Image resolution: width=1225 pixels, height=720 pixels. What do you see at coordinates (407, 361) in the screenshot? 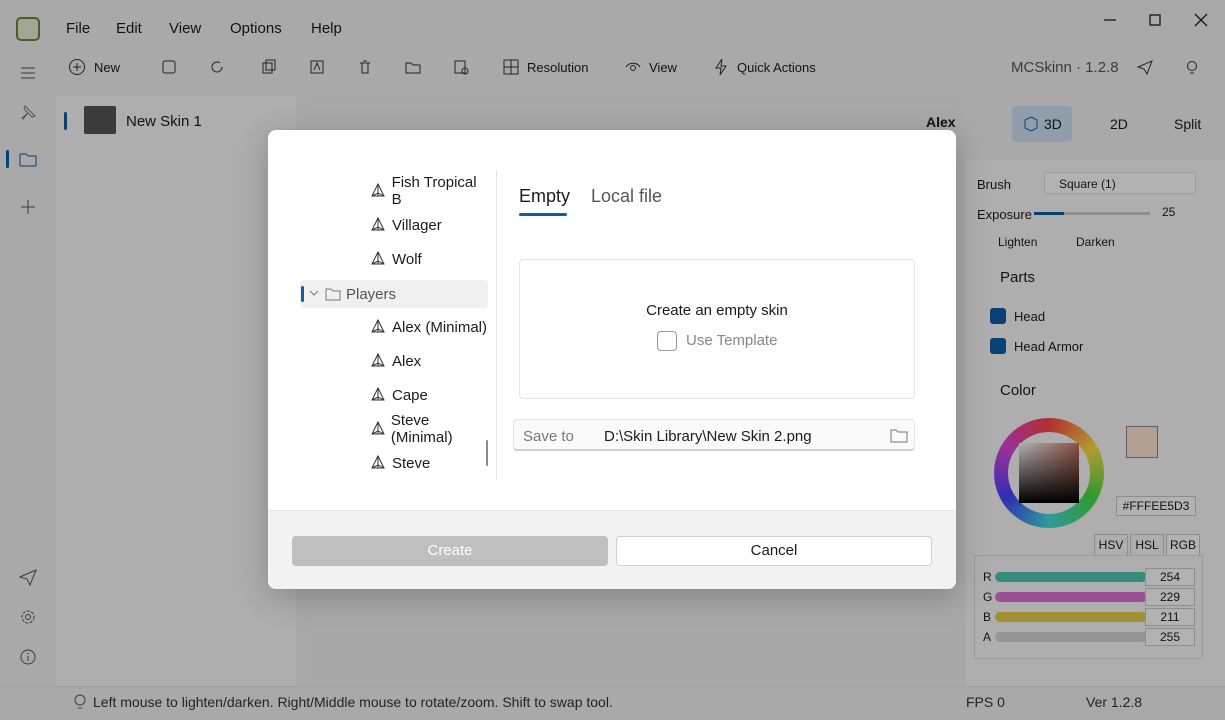
I see `tree-item-label: Alex` at bounding box center [407, 361].